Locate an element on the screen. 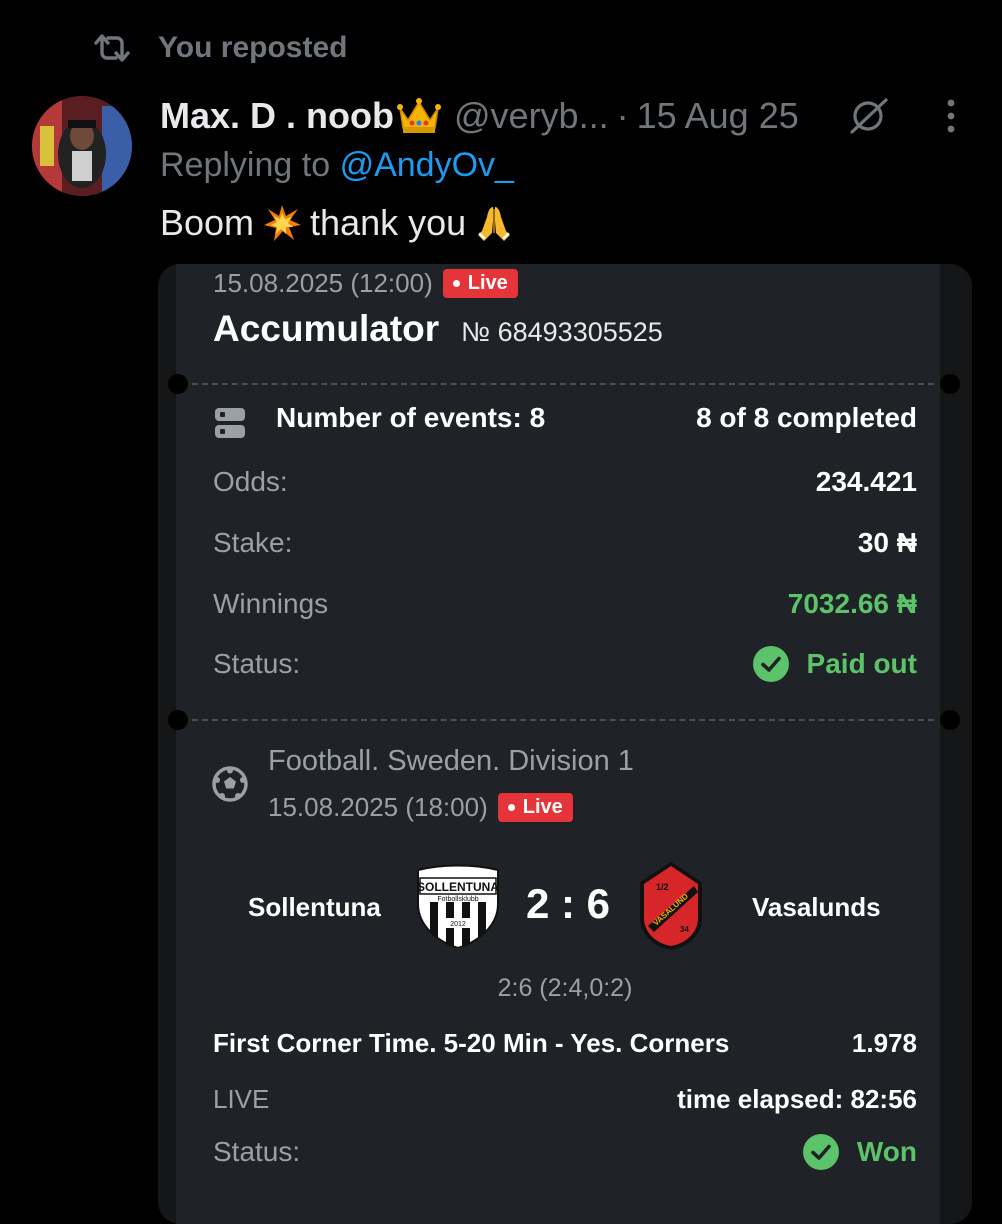 The width and height of the screenshot is (1002, 1224). winnings-row: Winnings 7032.66 ₦ is located at coordinates (565, 604).